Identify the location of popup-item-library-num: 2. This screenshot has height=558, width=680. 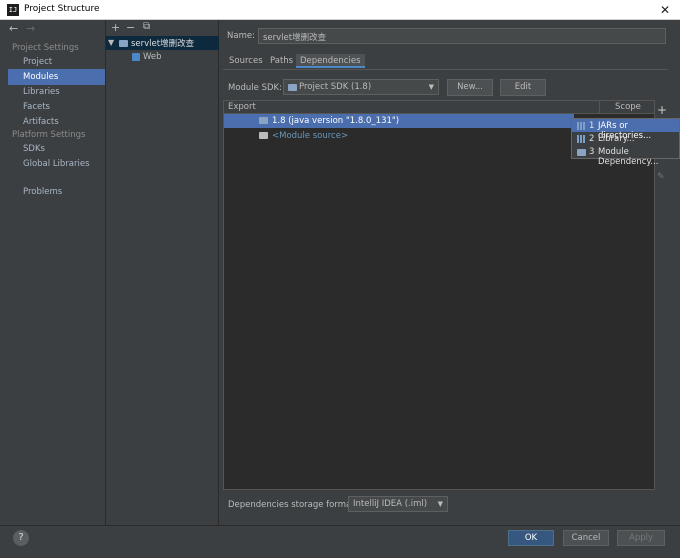
(591, 139).